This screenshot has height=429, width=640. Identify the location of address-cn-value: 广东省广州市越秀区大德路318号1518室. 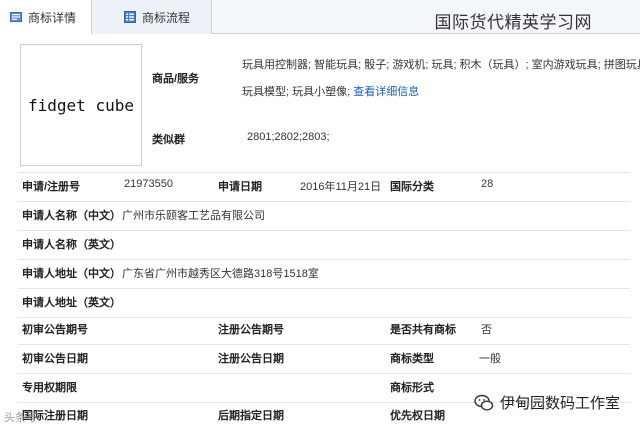
(220, 274).